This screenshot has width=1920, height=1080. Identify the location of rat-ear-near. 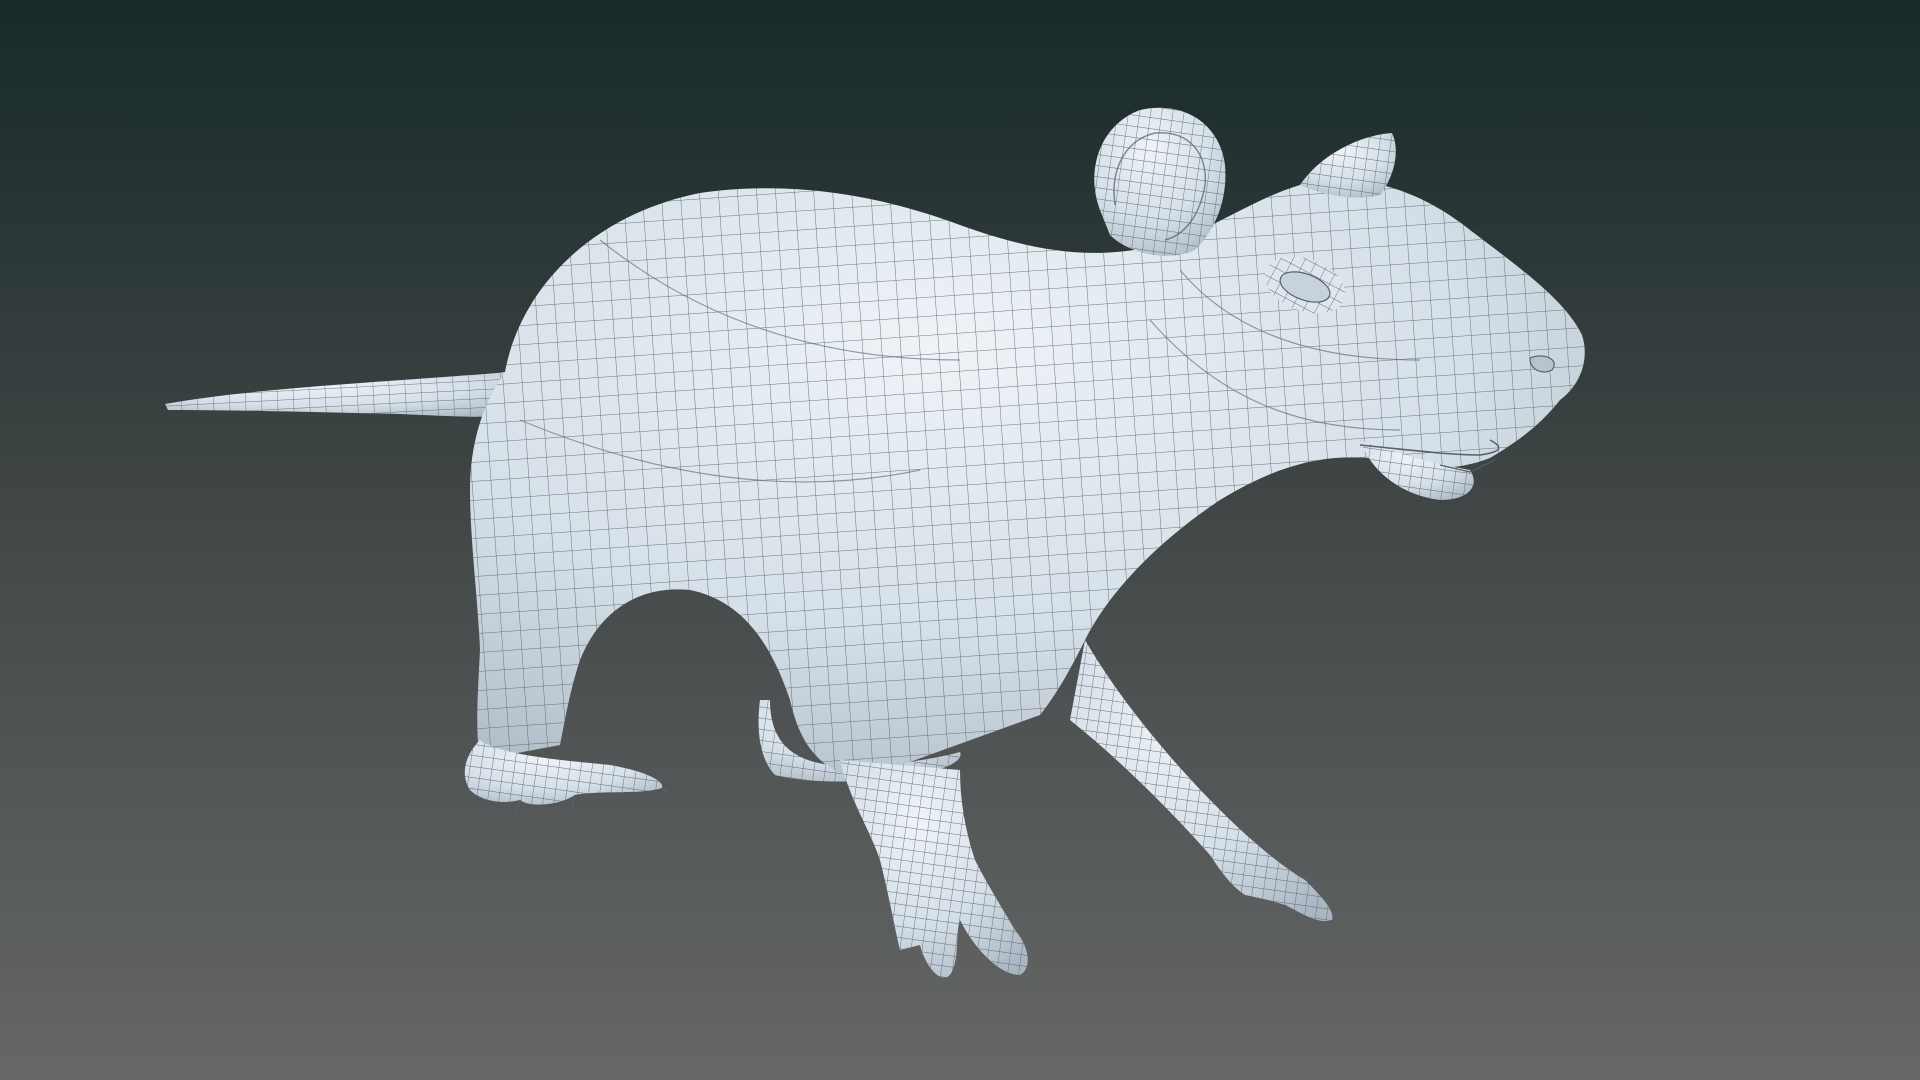
(1160, 181).